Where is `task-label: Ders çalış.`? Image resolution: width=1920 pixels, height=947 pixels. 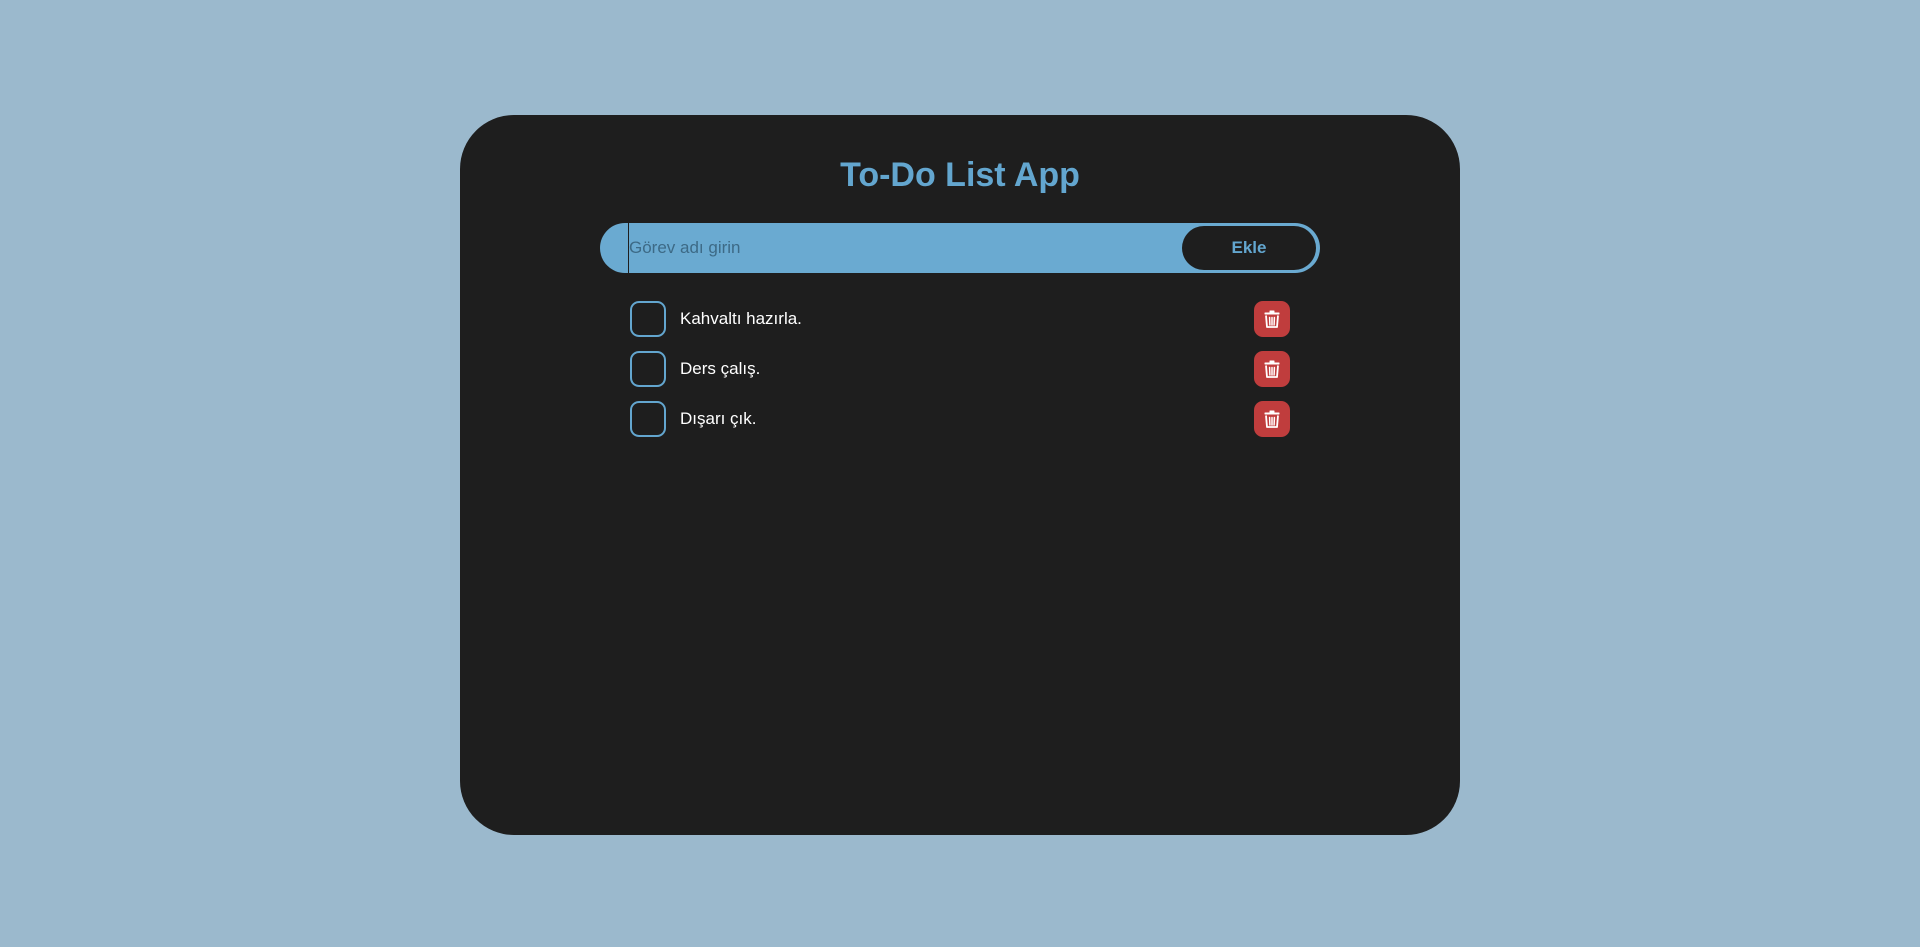
task-label: Ders çalış. is located at coordinates (720, 368).